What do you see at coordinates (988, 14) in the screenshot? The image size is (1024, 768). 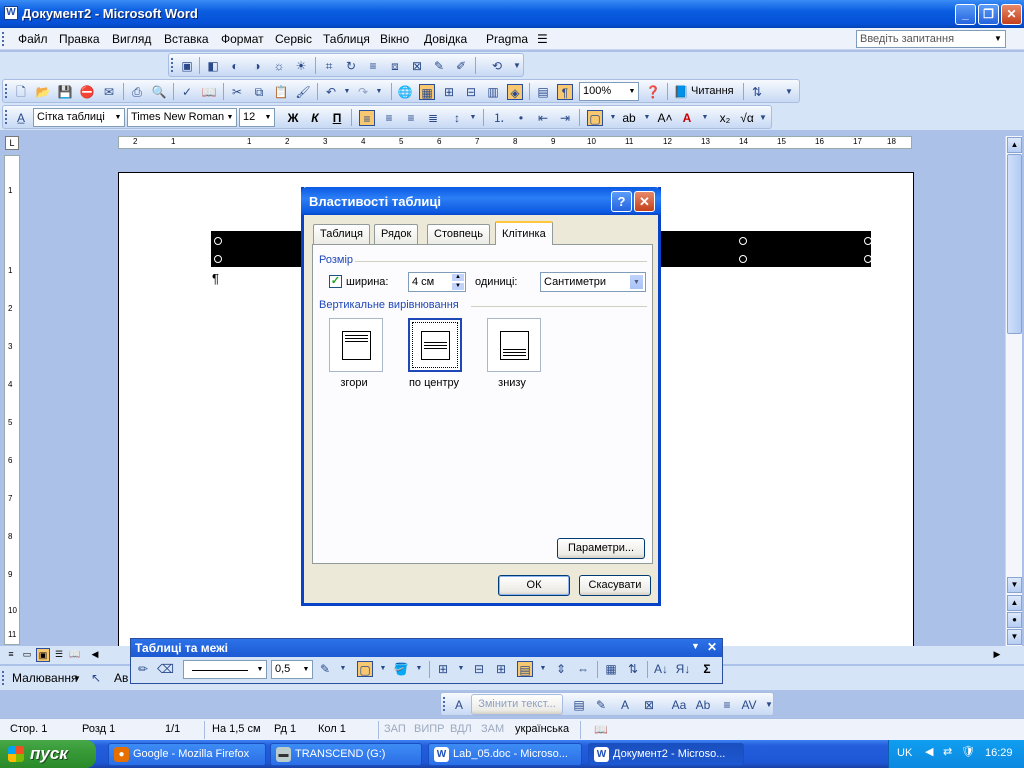 I see `restore-button: ❐` at bounding box center [988, 14].